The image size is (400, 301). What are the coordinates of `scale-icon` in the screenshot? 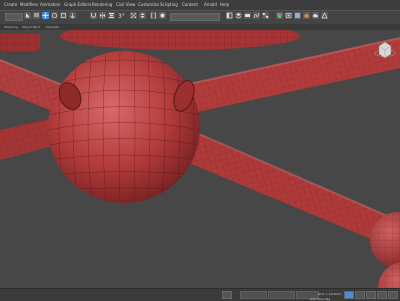 It's located at (63, 15).